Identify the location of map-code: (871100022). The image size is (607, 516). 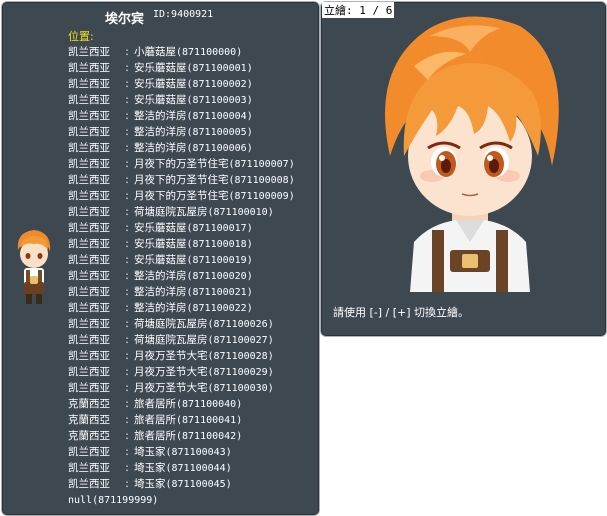
(219, 308).